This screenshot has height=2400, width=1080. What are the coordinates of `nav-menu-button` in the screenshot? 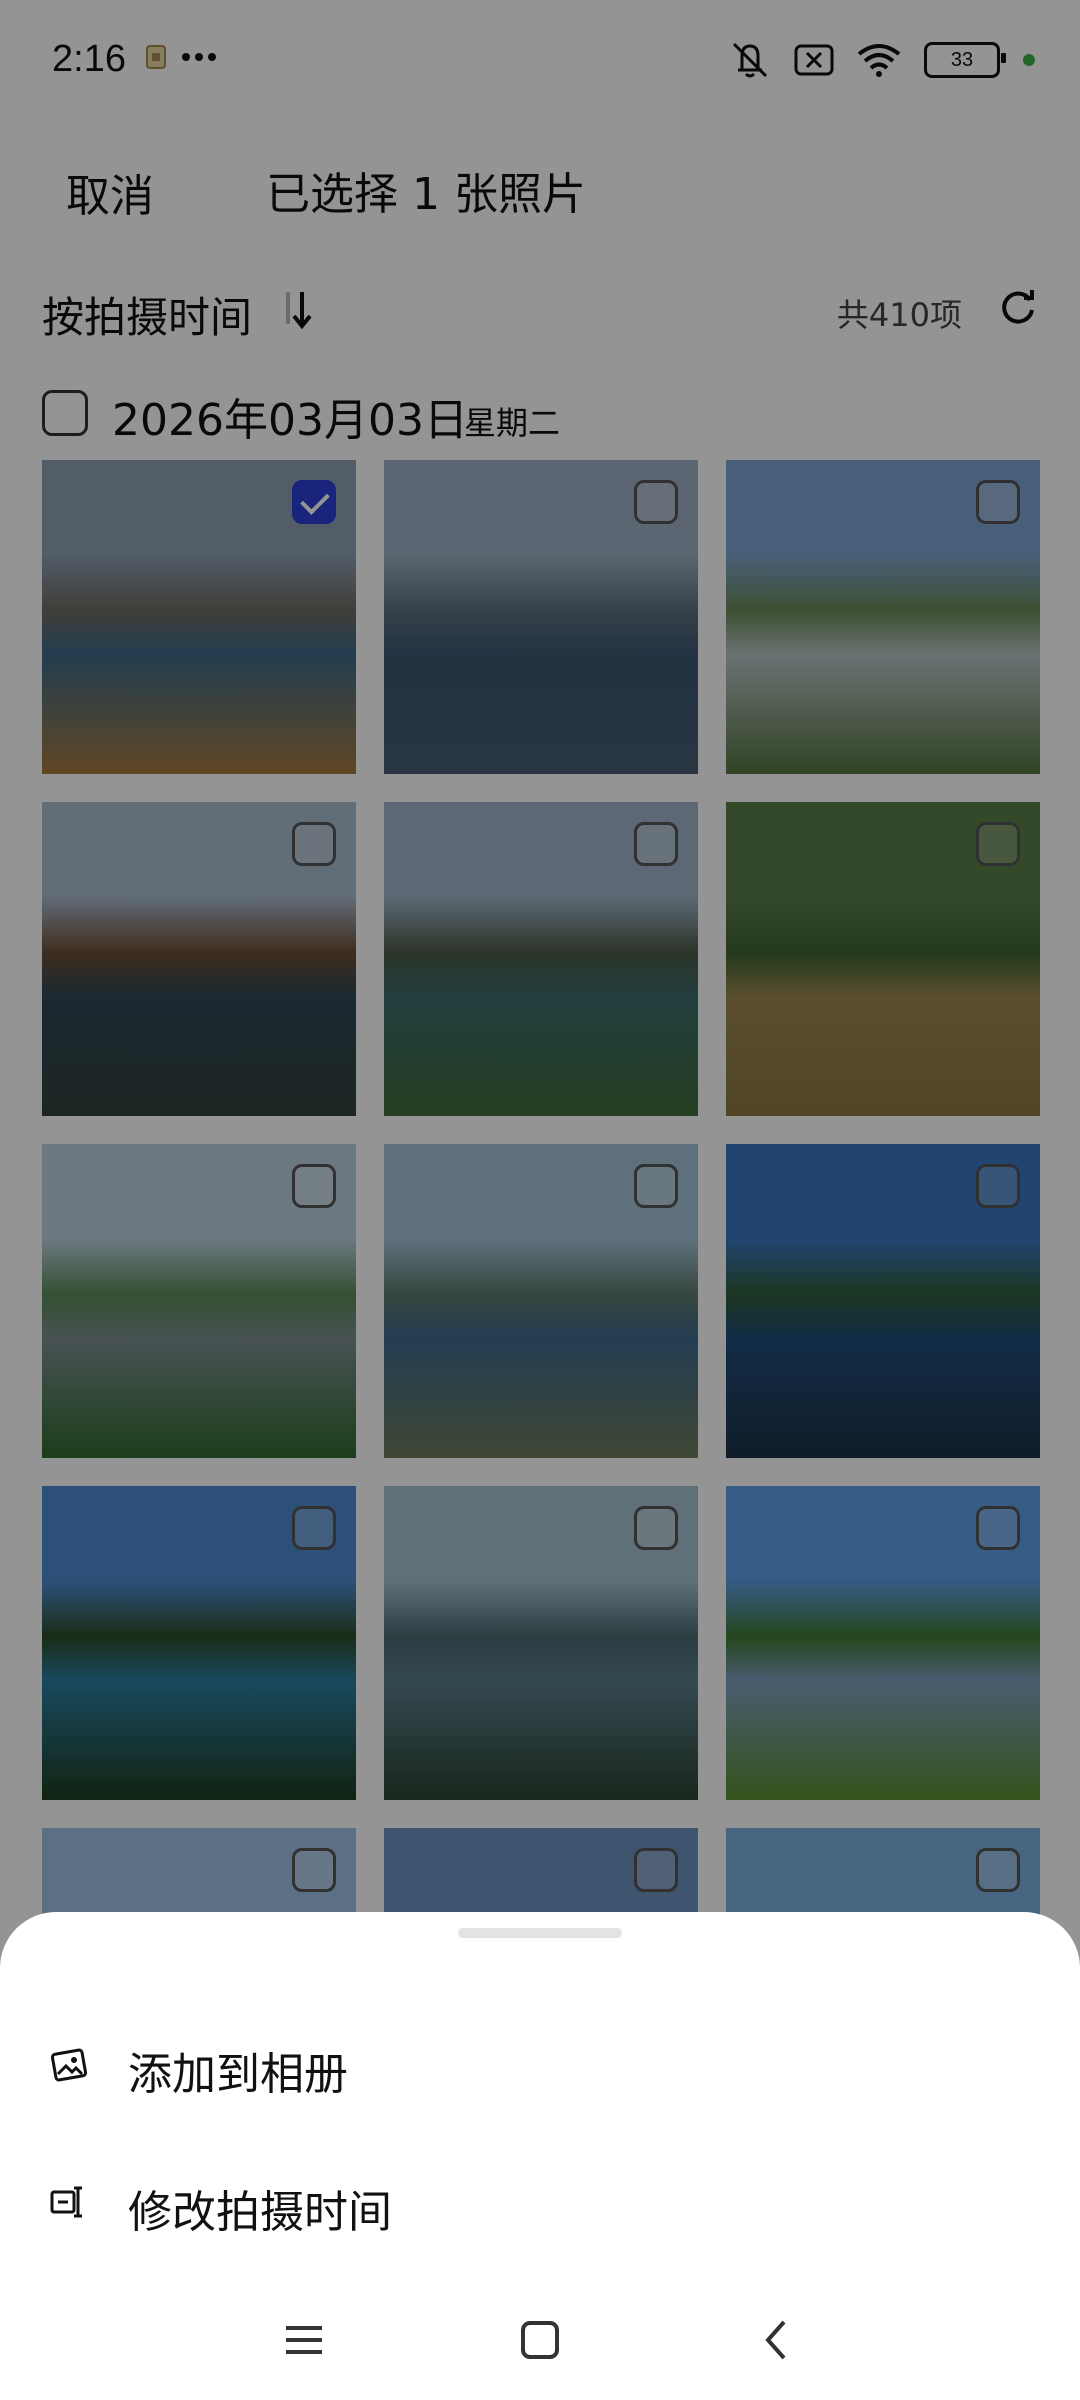 It's located at (304, 2340).